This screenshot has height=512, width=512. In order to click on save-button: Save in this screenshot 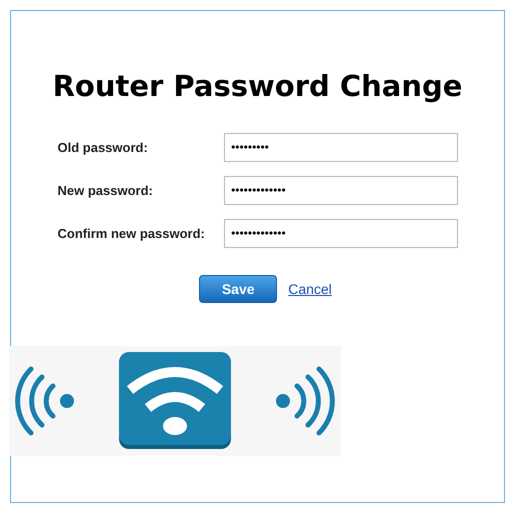, I will do `click(238, 289)`.